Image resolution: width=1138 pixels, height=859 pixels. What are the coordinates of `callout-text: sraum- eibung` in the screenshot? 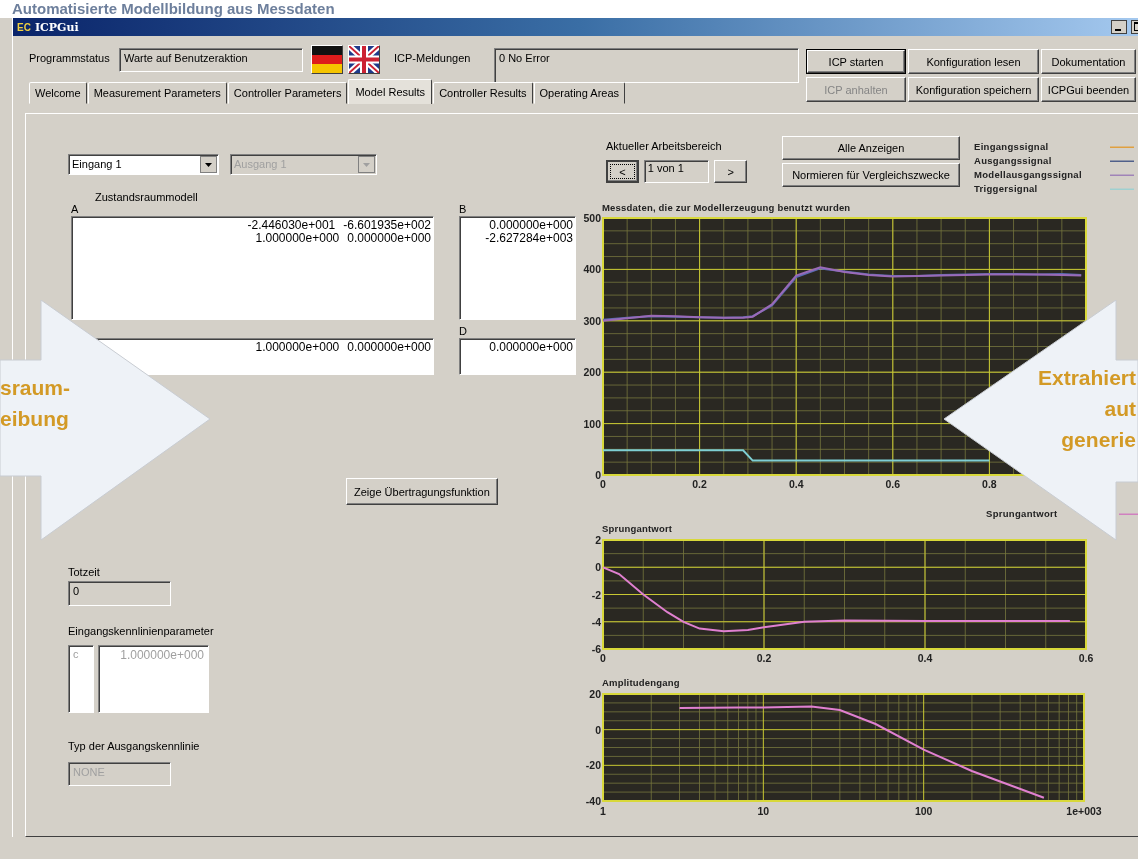 It's located at (35, 403).